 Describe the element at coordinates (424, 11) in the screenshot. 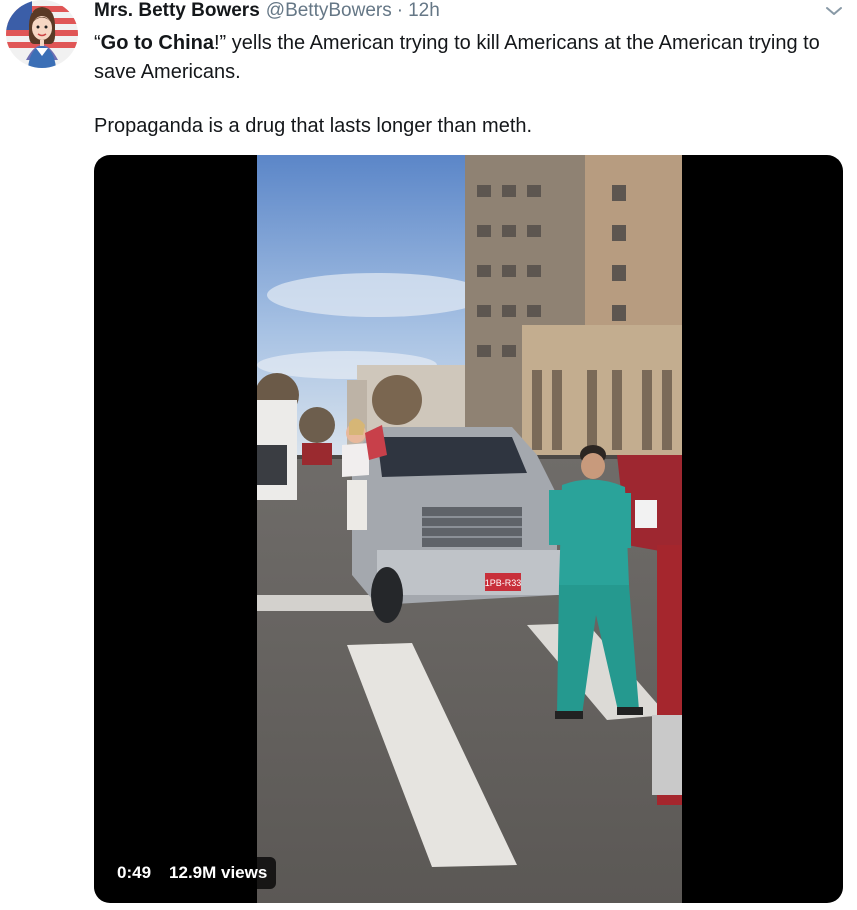

I see `tweet-timestamp: 12h` at that location.